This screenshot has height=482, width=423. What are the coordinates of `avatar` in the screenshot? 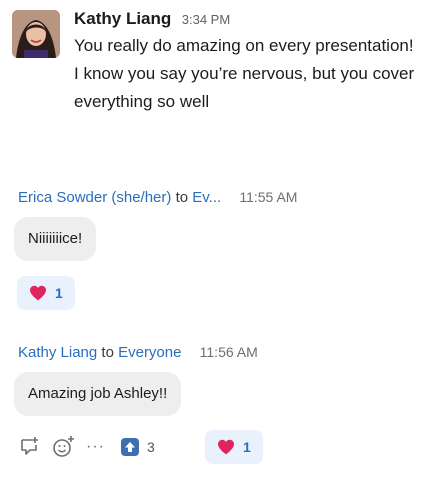 It's located at (36, 34).